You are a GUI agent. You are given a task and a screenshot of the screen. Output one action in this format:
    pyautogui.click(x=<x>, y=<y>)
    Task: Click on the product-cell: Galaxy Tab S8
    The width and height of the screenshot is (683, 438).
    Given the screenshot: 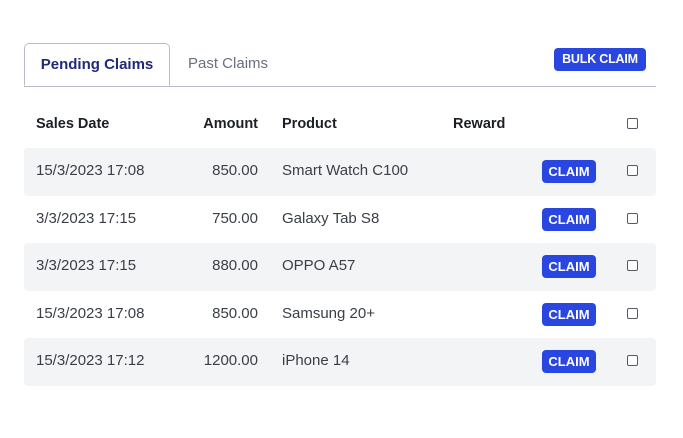 What is the action you would take?
    pyautogui.click(x=331, y=218)
    